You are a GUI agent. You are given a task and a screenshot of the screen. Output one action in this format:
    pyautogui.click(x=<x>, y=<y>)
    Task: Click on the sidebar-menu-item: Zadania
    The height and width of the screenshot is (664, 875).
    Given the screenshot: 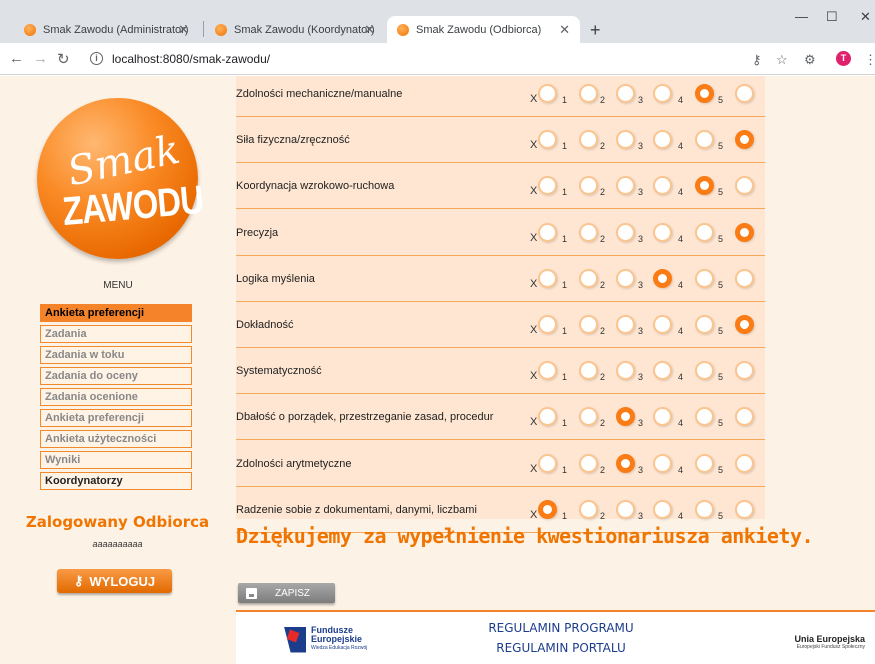 What is the action you would take?
    pyautogui.click(x=116, y=334)
    